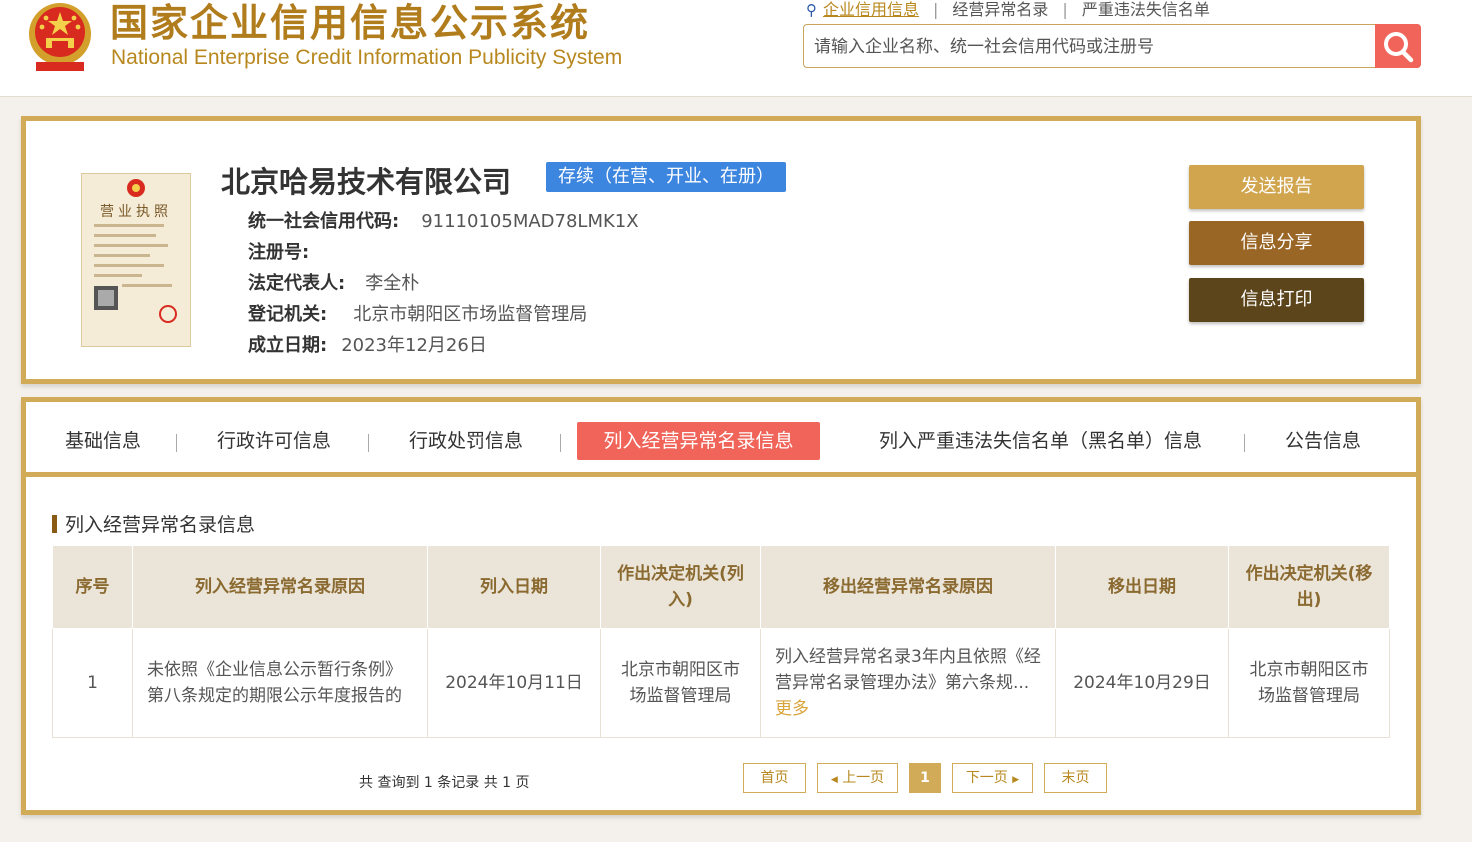 This screenshot has height=842, width=1472. I want to click on cell-date-out: 2024年10月29日, so click(1142, 683).